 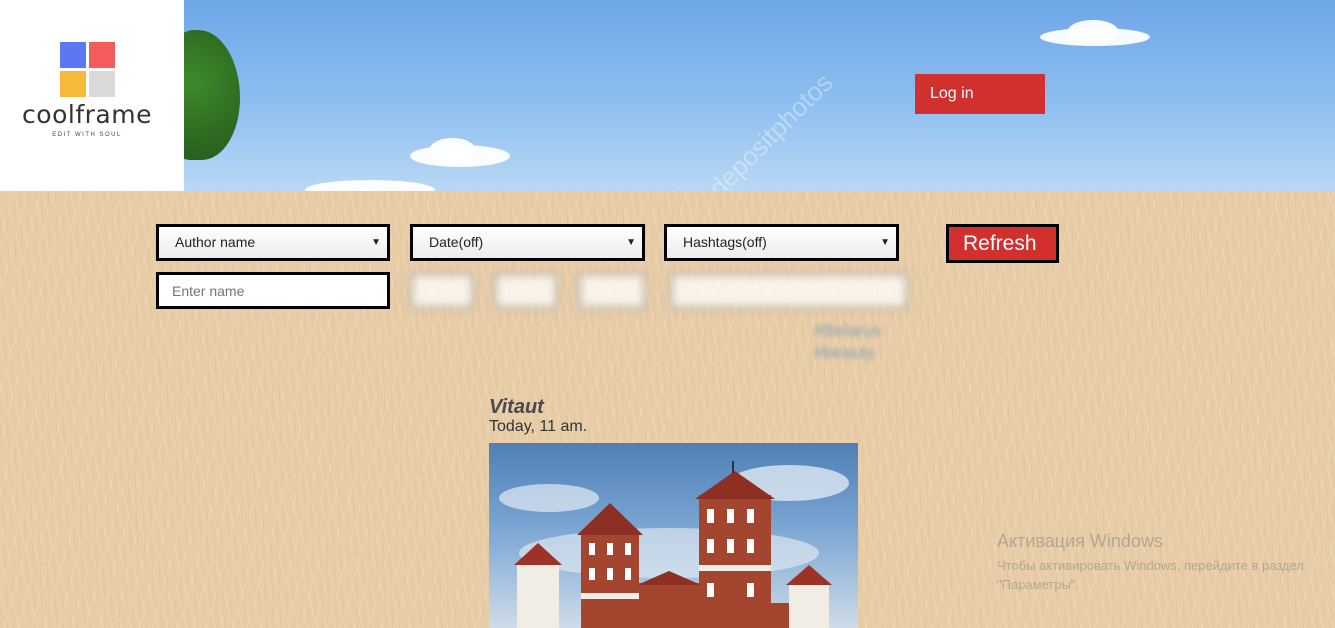 What do you see at coordinates (770, 129) in the screenshot?
I see `watermark-text: depositphotos` at bounding box center [770, 129].